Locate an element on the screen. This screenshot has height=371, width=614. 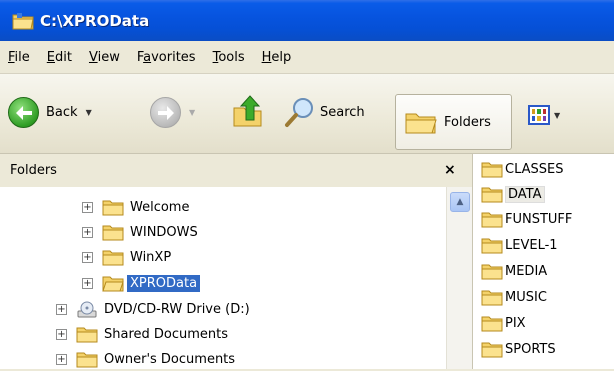
back-button: Back ▼ is located at coordinates (50, 112).